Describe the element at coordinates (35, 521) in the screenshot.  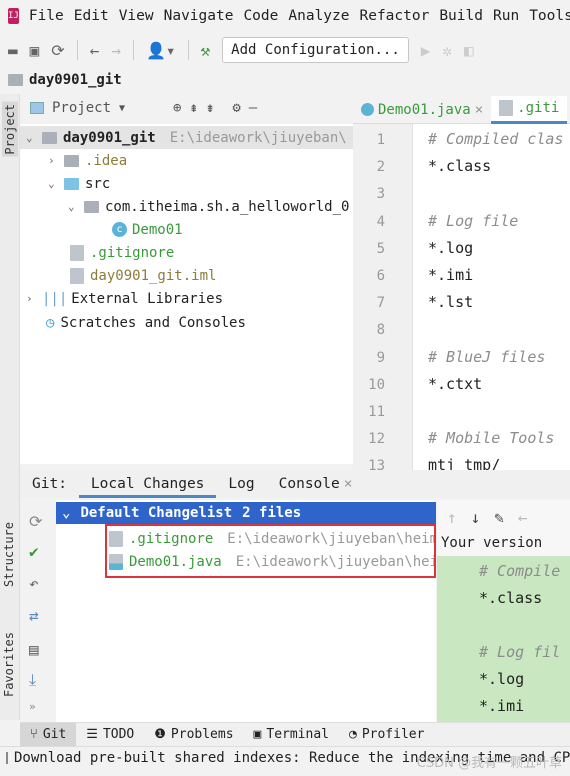
I see `refresh-icon: ⟳` at that location.